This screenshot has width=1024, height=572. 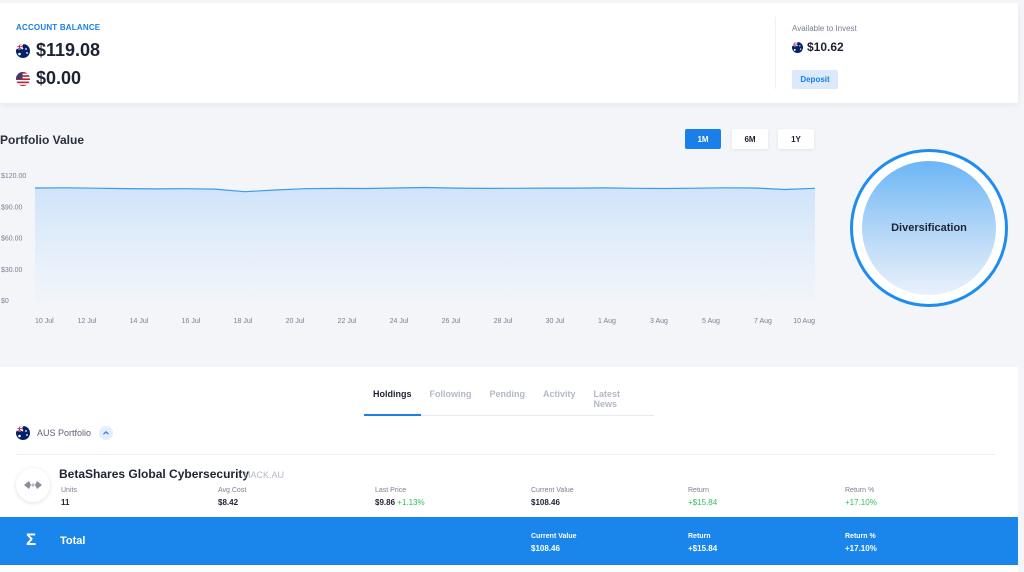 What do you see at coordinates (232, 497) in the screenshot?
I see `avg-cost-column: Avg Cost $8.42` at bounding box center [232, 497].